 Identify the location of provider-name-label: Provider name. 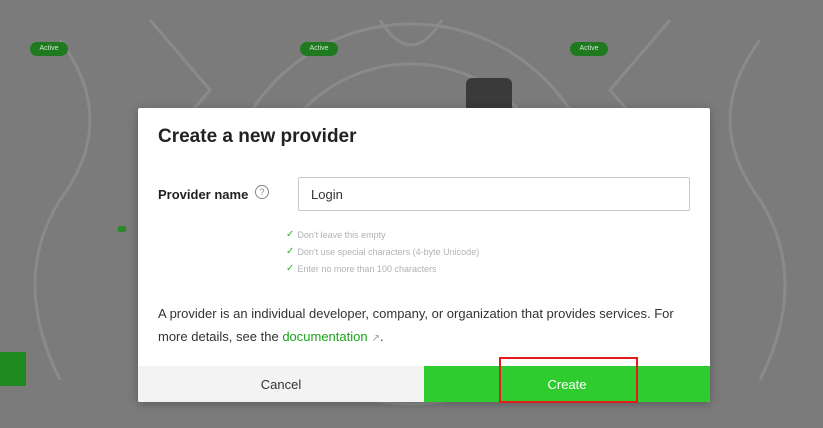
(203, 194).